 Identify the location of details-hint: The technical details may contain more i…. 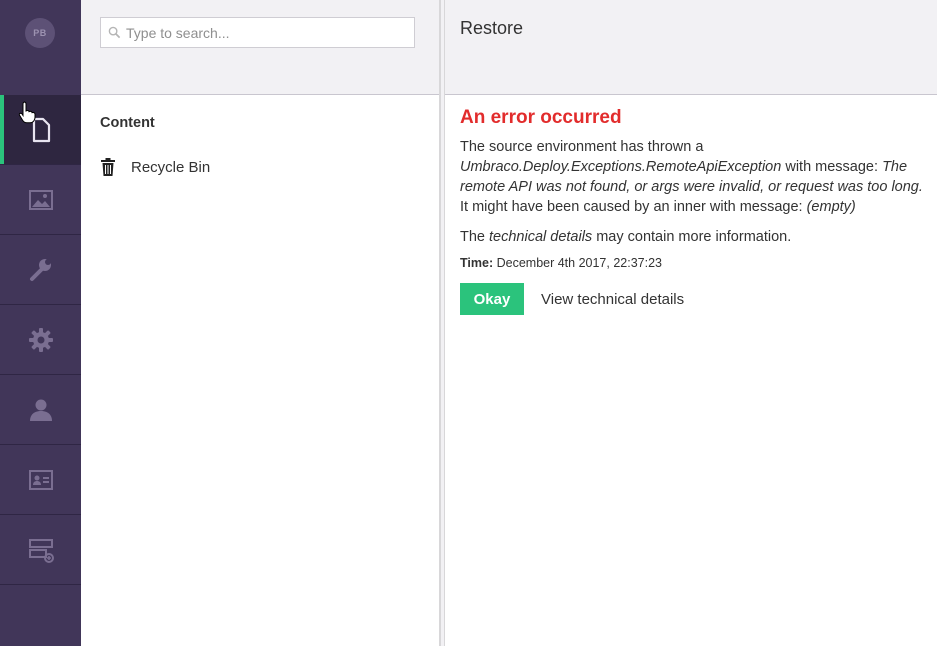
(626, 237).